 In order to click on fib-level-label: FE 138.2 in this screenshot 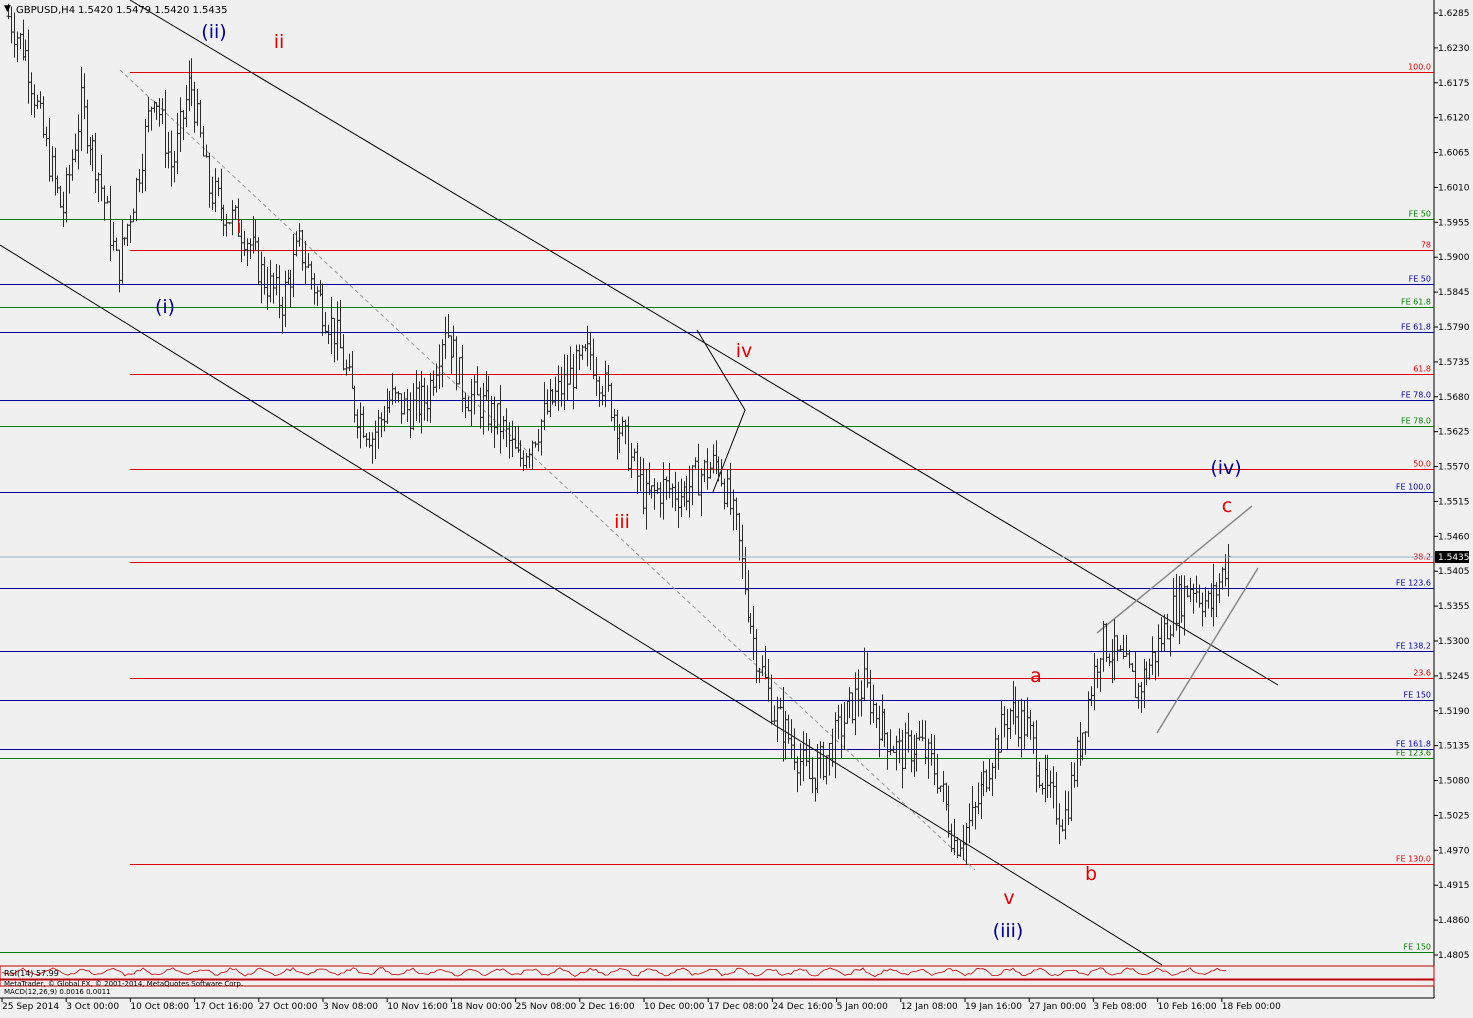, I will do `click(1413, 646)`.